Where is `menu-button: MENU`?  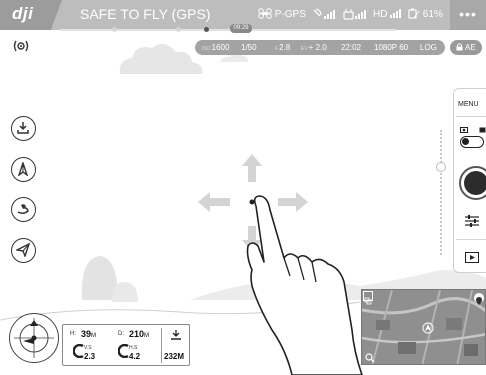
menu-button: MENU is located at coordinates (468, 104).